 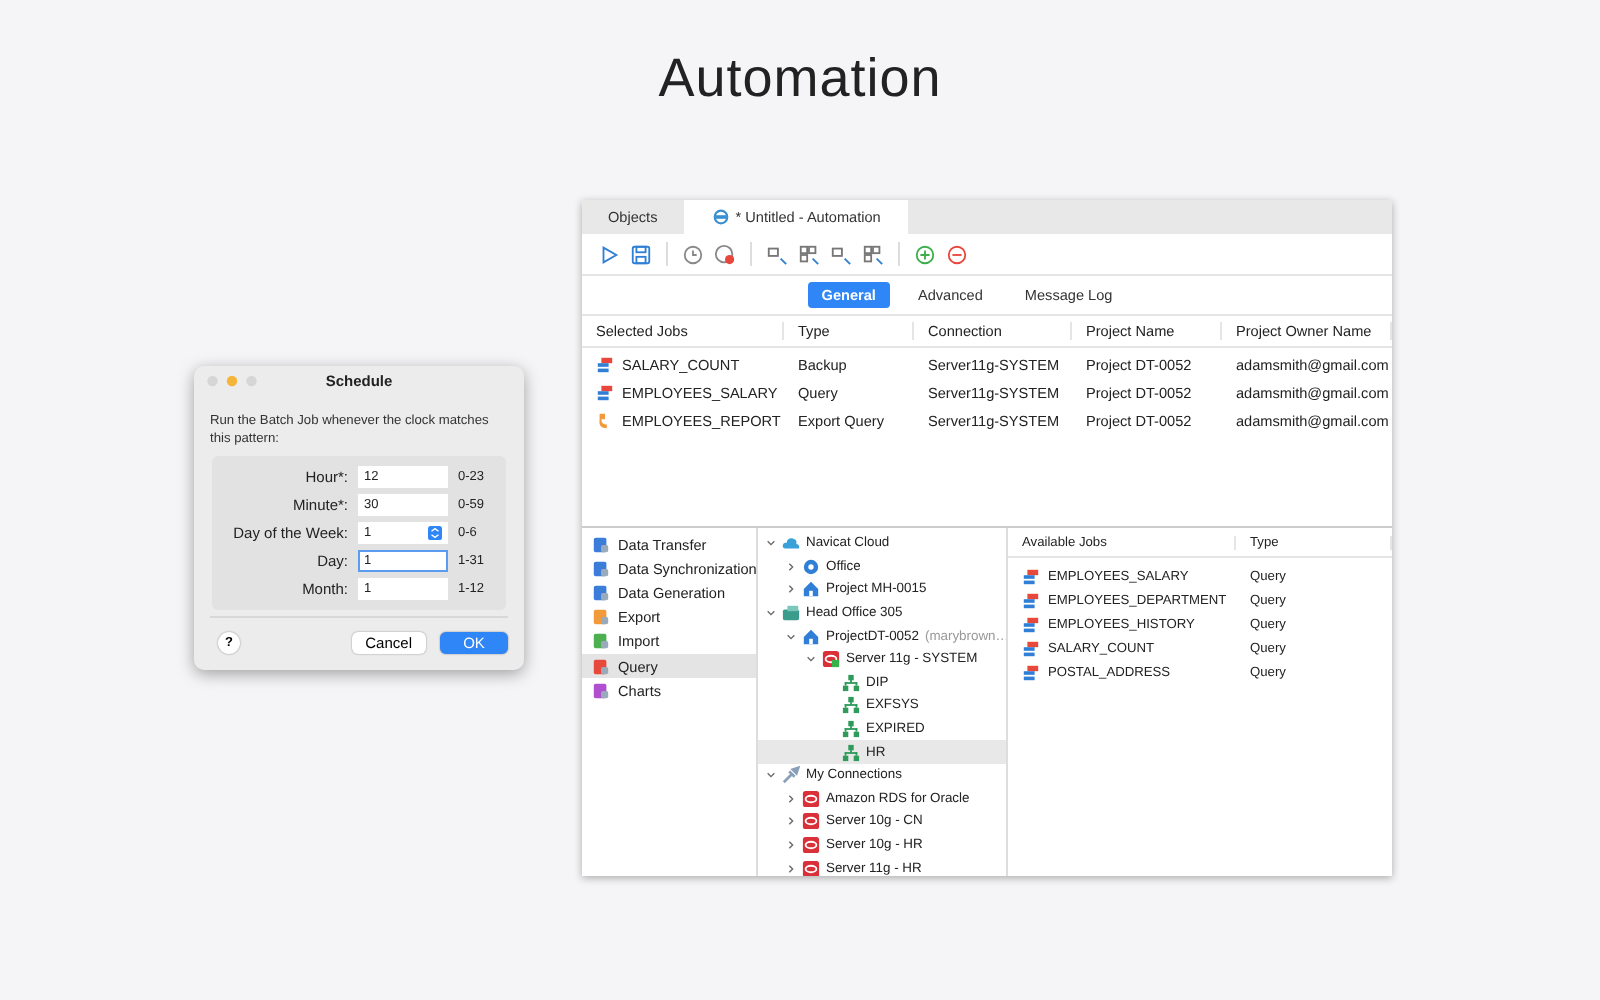 I want to click on deselect-all-icon, so click(x=873, y=254).